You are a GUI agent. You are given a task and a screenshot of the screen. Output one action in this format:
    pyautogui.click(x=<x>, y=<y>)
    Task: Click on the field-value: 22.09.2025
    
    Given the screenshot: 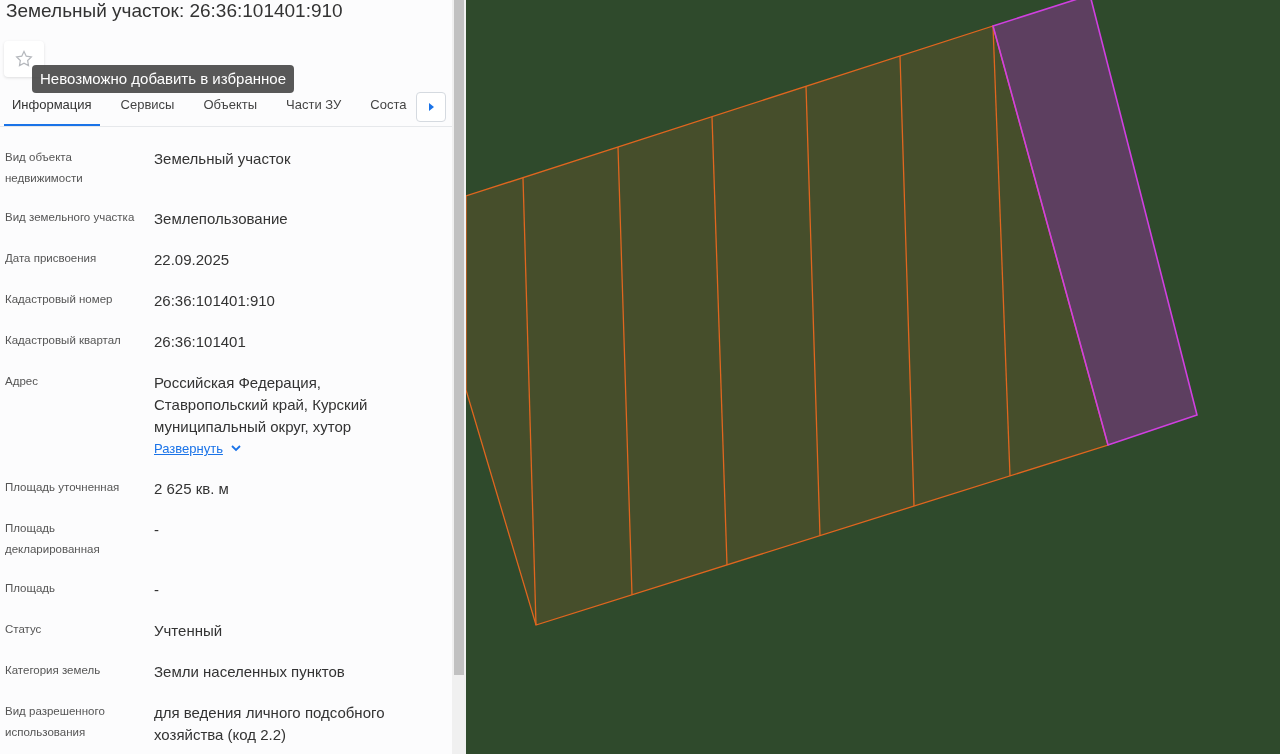 What is the action you would take?
    pyautogui.click(x=192, y=260)
    